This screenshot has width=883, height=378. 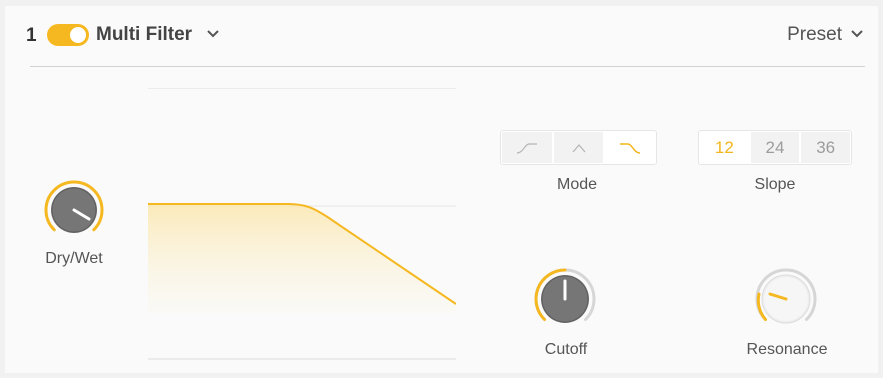 What do you see at coordinates (857, 34) in the screenshot?
I see `preset-chevron-down-icon` at bounding box center [857, 34].